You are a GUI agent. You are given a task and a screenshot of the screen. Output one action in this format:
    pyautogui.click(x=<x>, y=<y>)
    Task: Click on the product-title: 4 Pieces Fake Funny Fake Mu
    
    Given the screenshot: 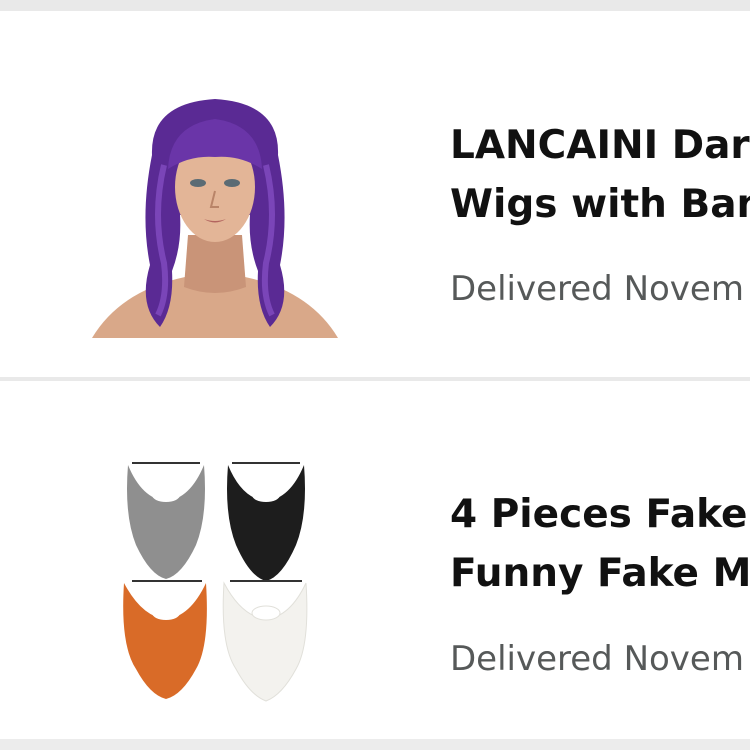 What is the action you would take?
    pyautogui.click(x=600, y=544)
    